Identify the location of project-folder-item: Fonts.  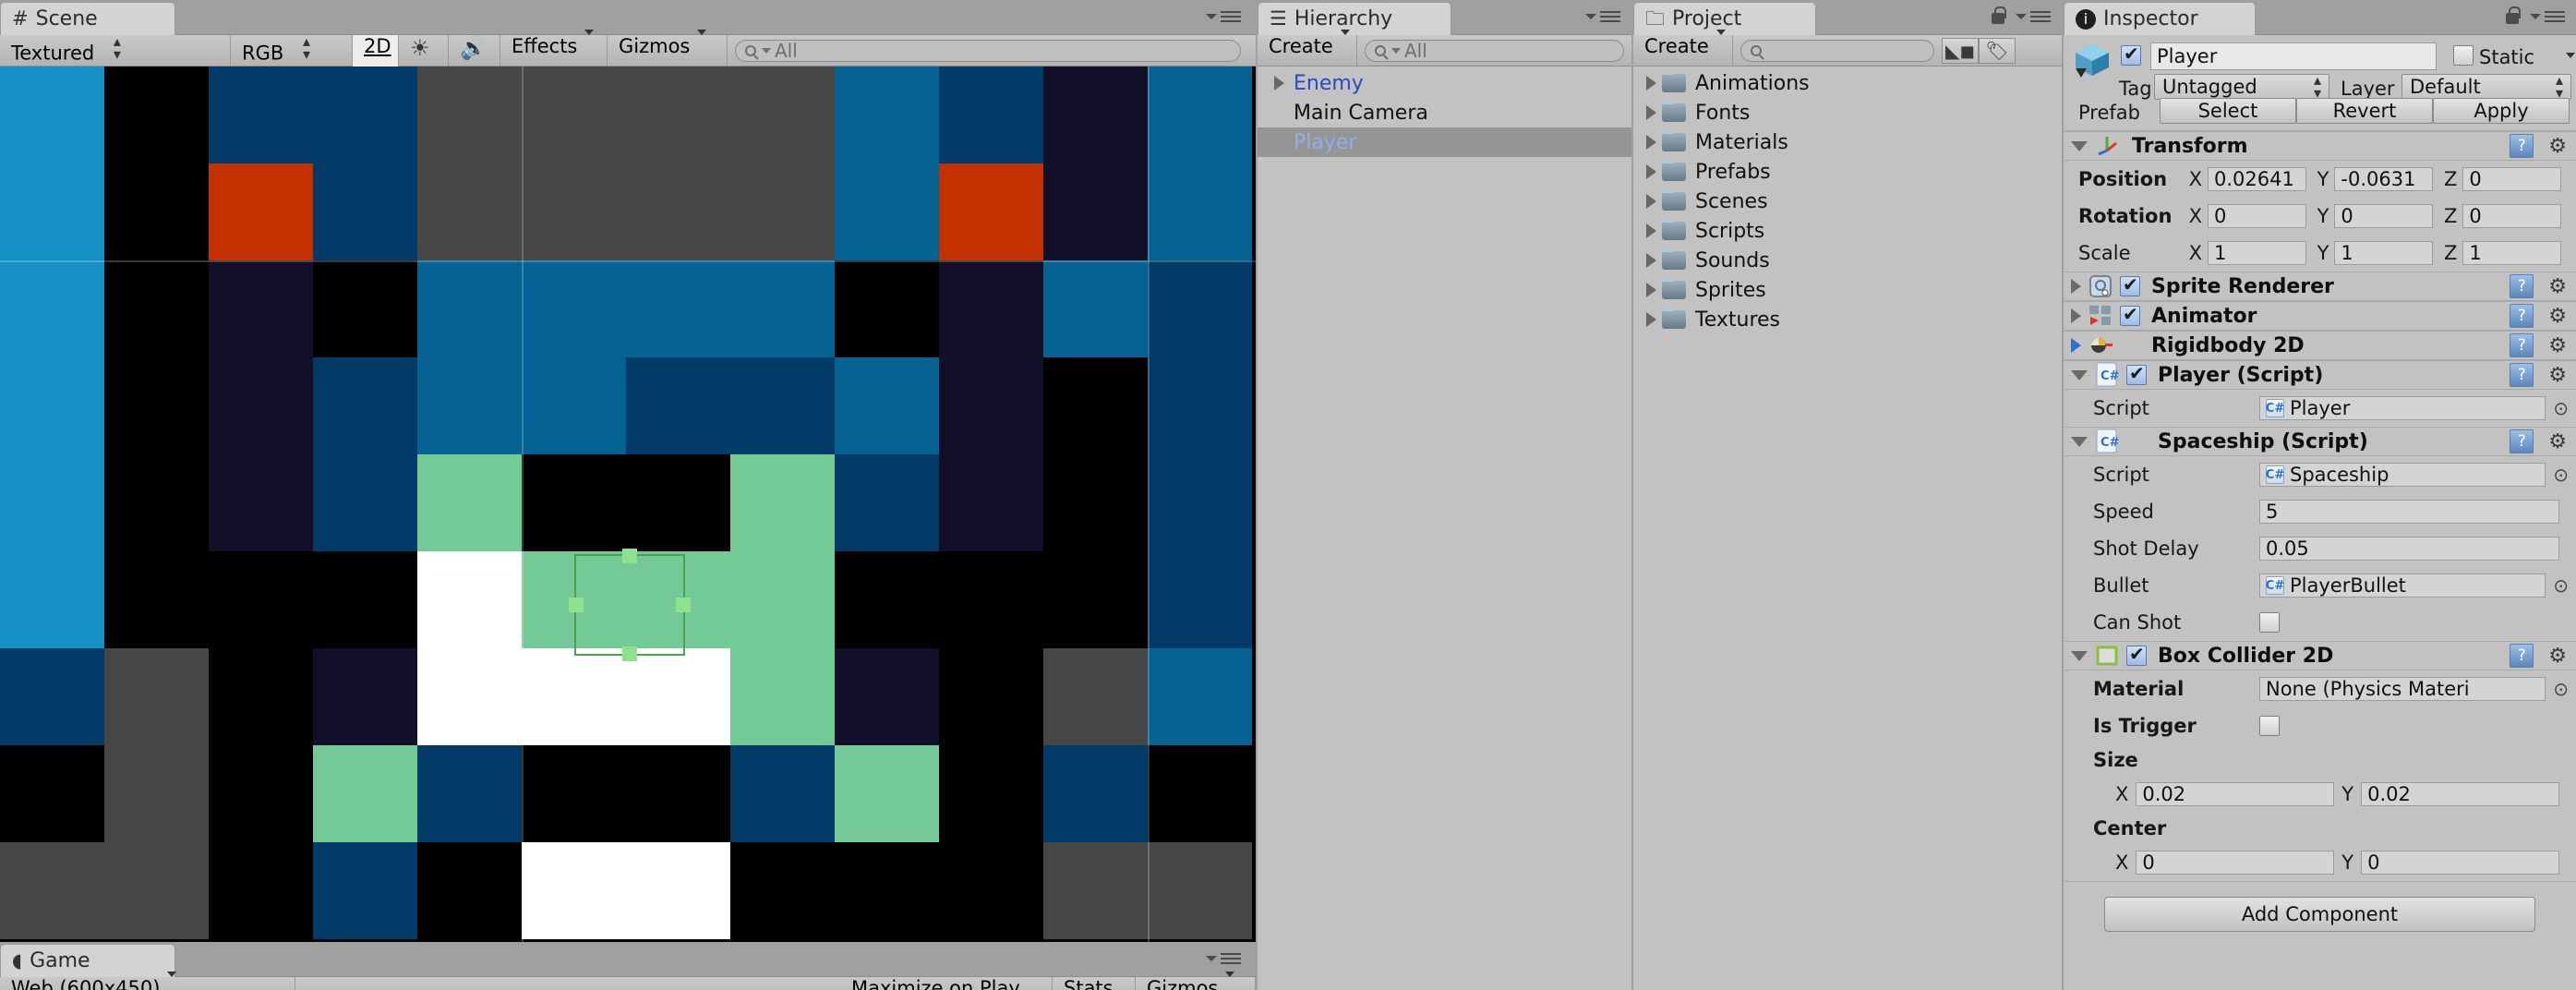
(1847, 112).